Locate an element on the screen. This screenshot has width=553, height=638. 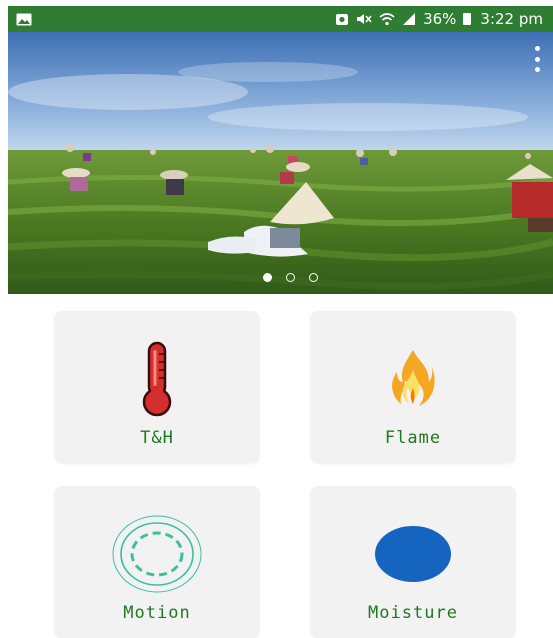
tile-motion: Motion is located at coordinates (157, 562).